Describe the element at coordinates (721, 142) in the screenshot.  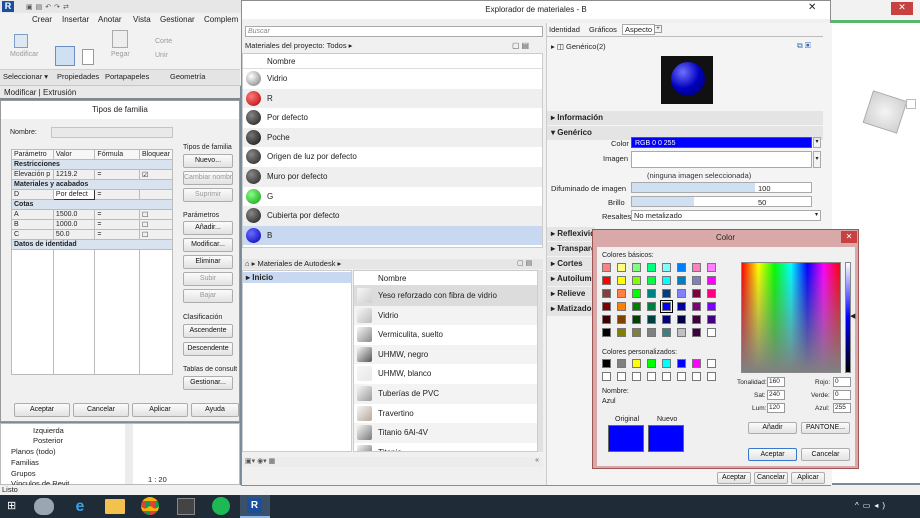
I see `color-field: RGB 0 0 255` at that location.